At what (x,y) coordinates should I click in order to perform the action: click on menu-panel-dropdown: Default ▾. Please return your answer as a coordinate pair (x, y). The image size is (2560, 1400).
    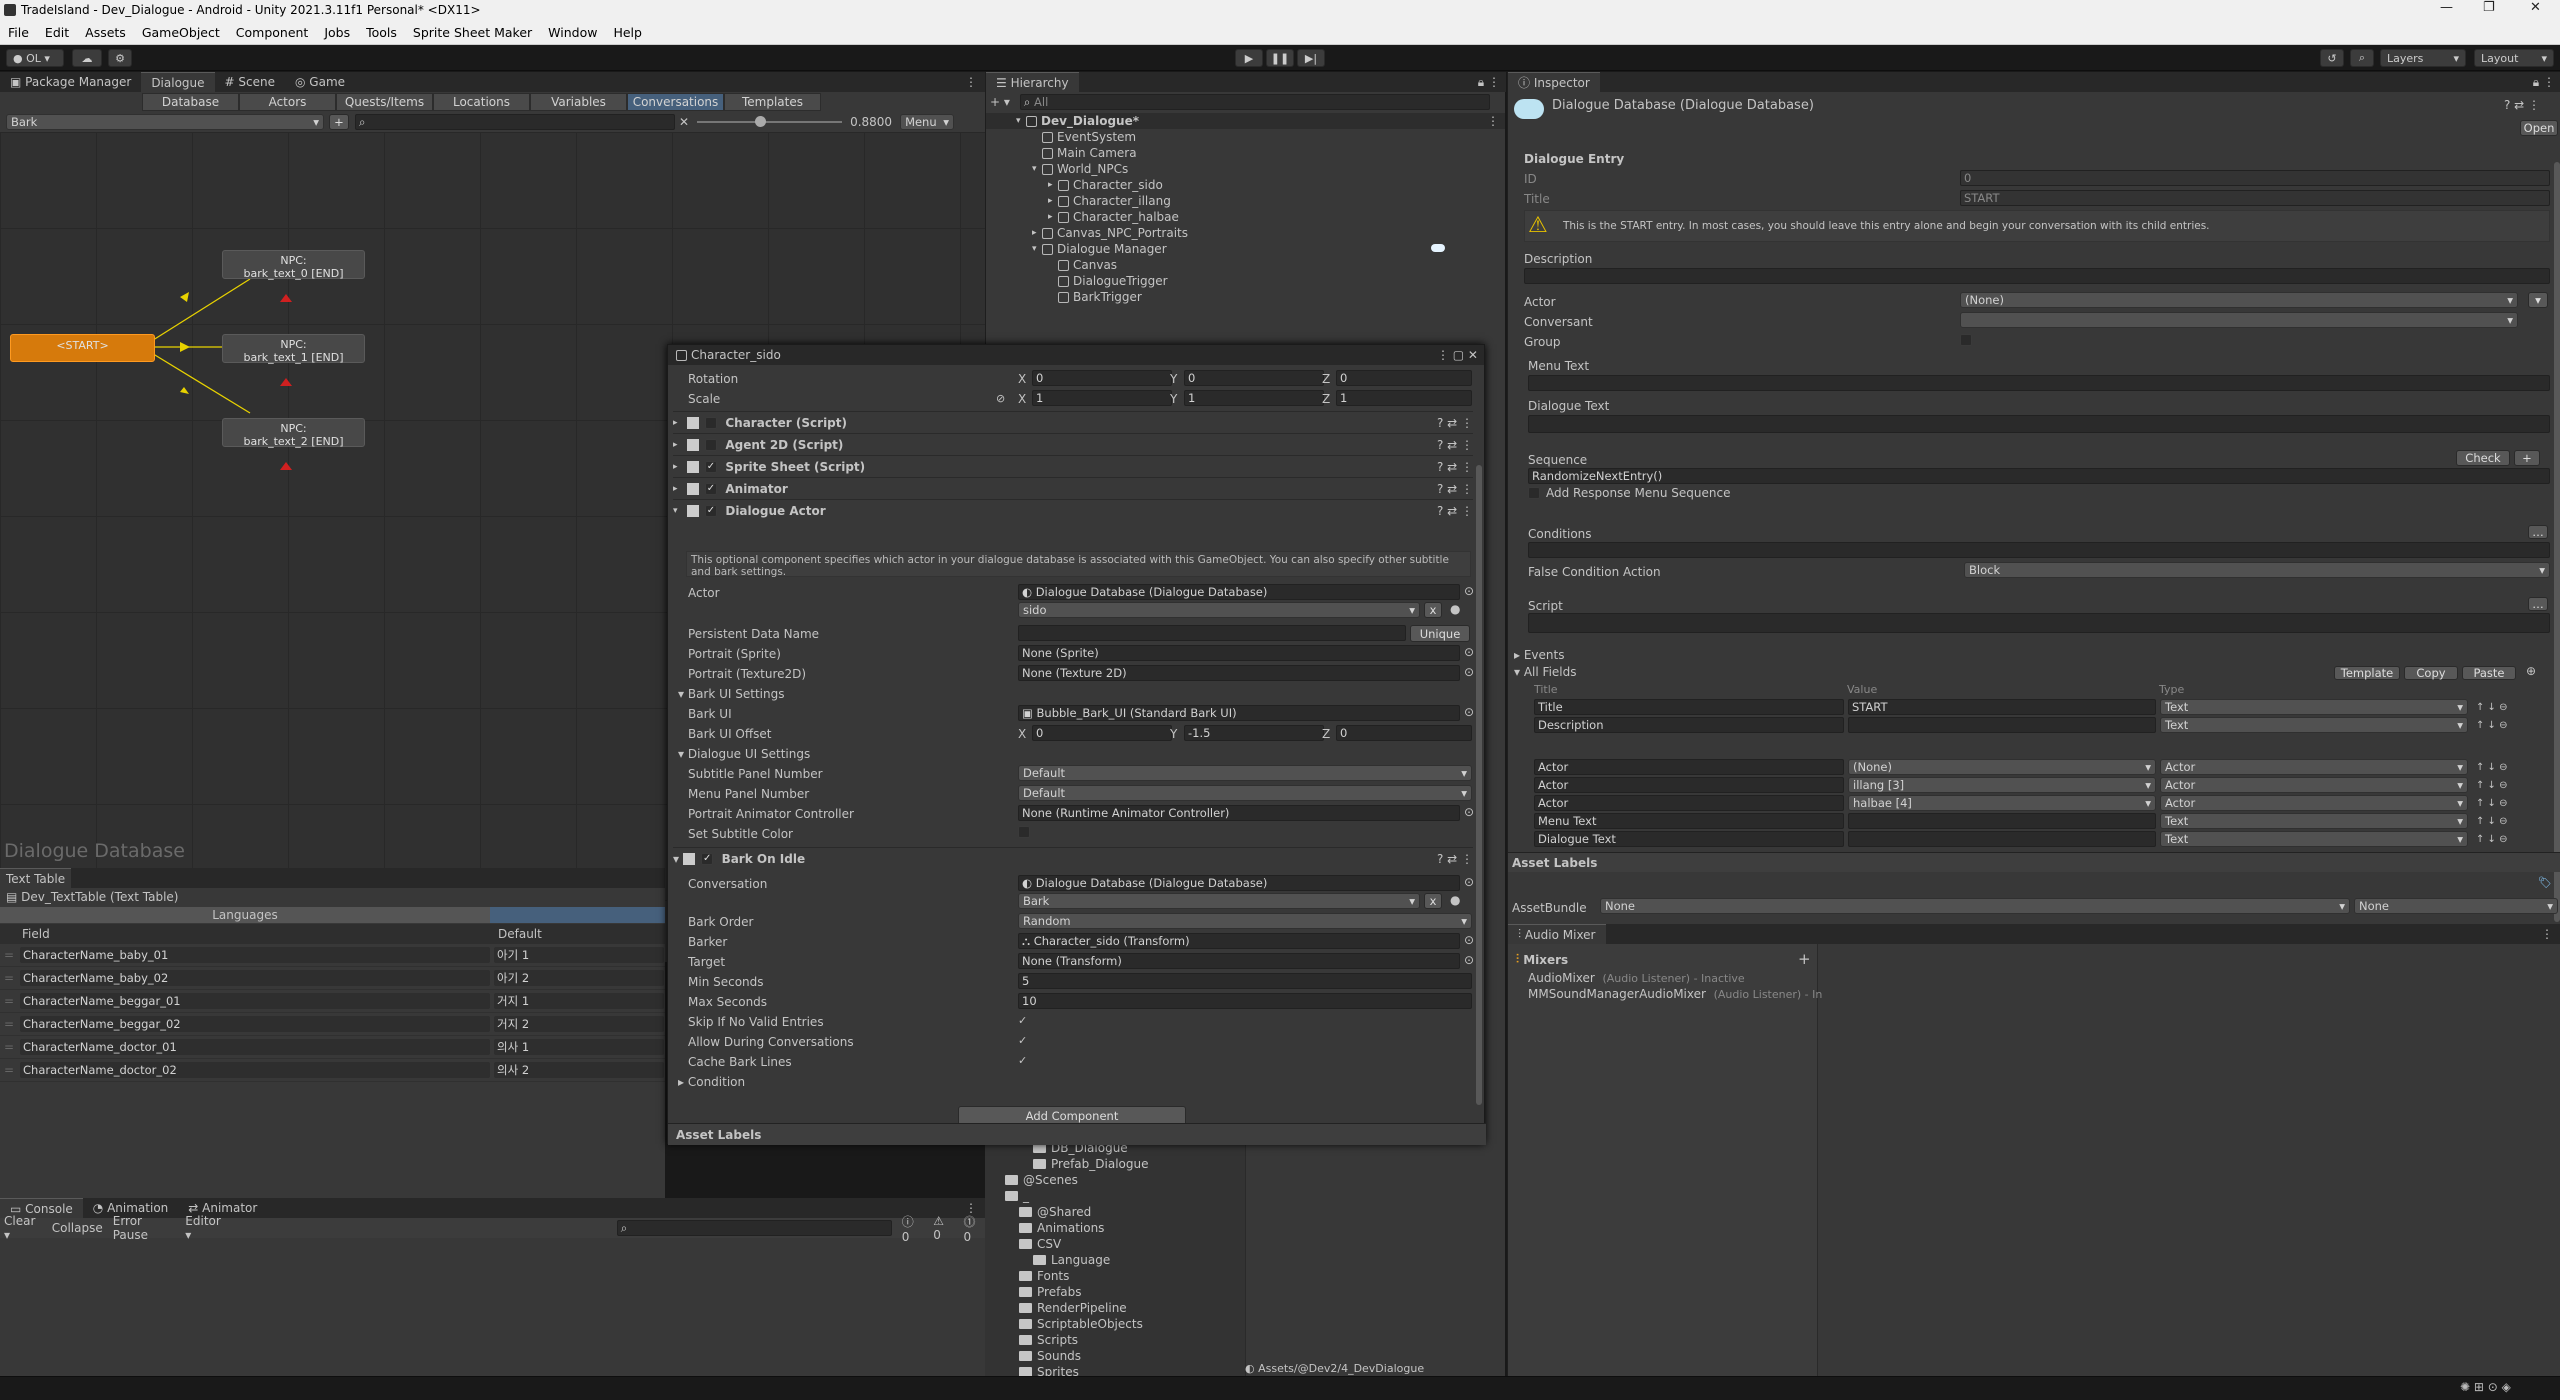
    Looking at the image, I should click on (1245, 793).